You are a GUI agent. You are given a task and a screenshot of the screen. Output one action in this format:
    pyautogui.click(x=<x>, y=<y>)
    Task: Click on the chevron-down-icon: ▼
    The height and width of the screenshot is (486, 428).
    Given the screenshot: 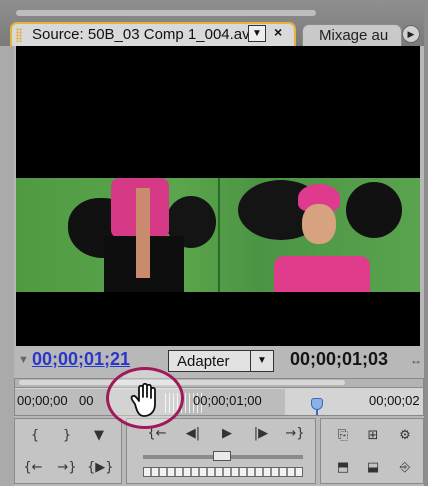 What is the action you would take?
    pyautogui.click(x=261, y=361)
    